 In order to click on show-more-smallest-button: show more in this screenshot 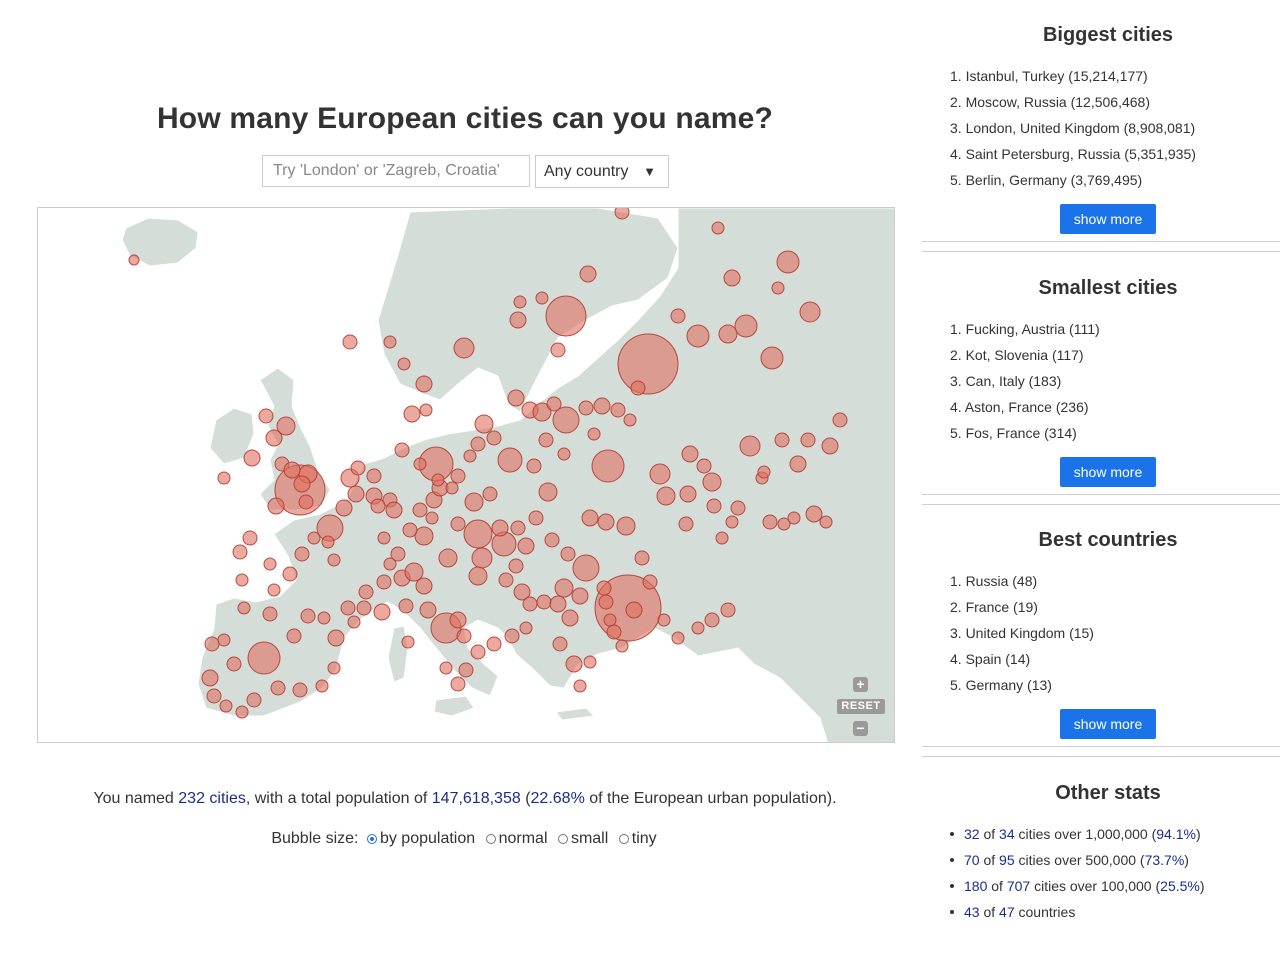, I will do `click(1108, 472)`.